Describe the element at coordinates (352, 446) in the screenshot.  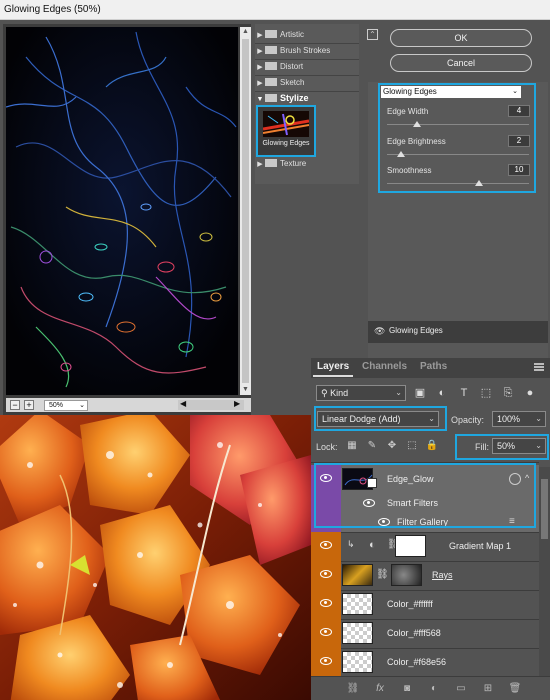
I see `lock-transparent-icon: ▦` at that location.